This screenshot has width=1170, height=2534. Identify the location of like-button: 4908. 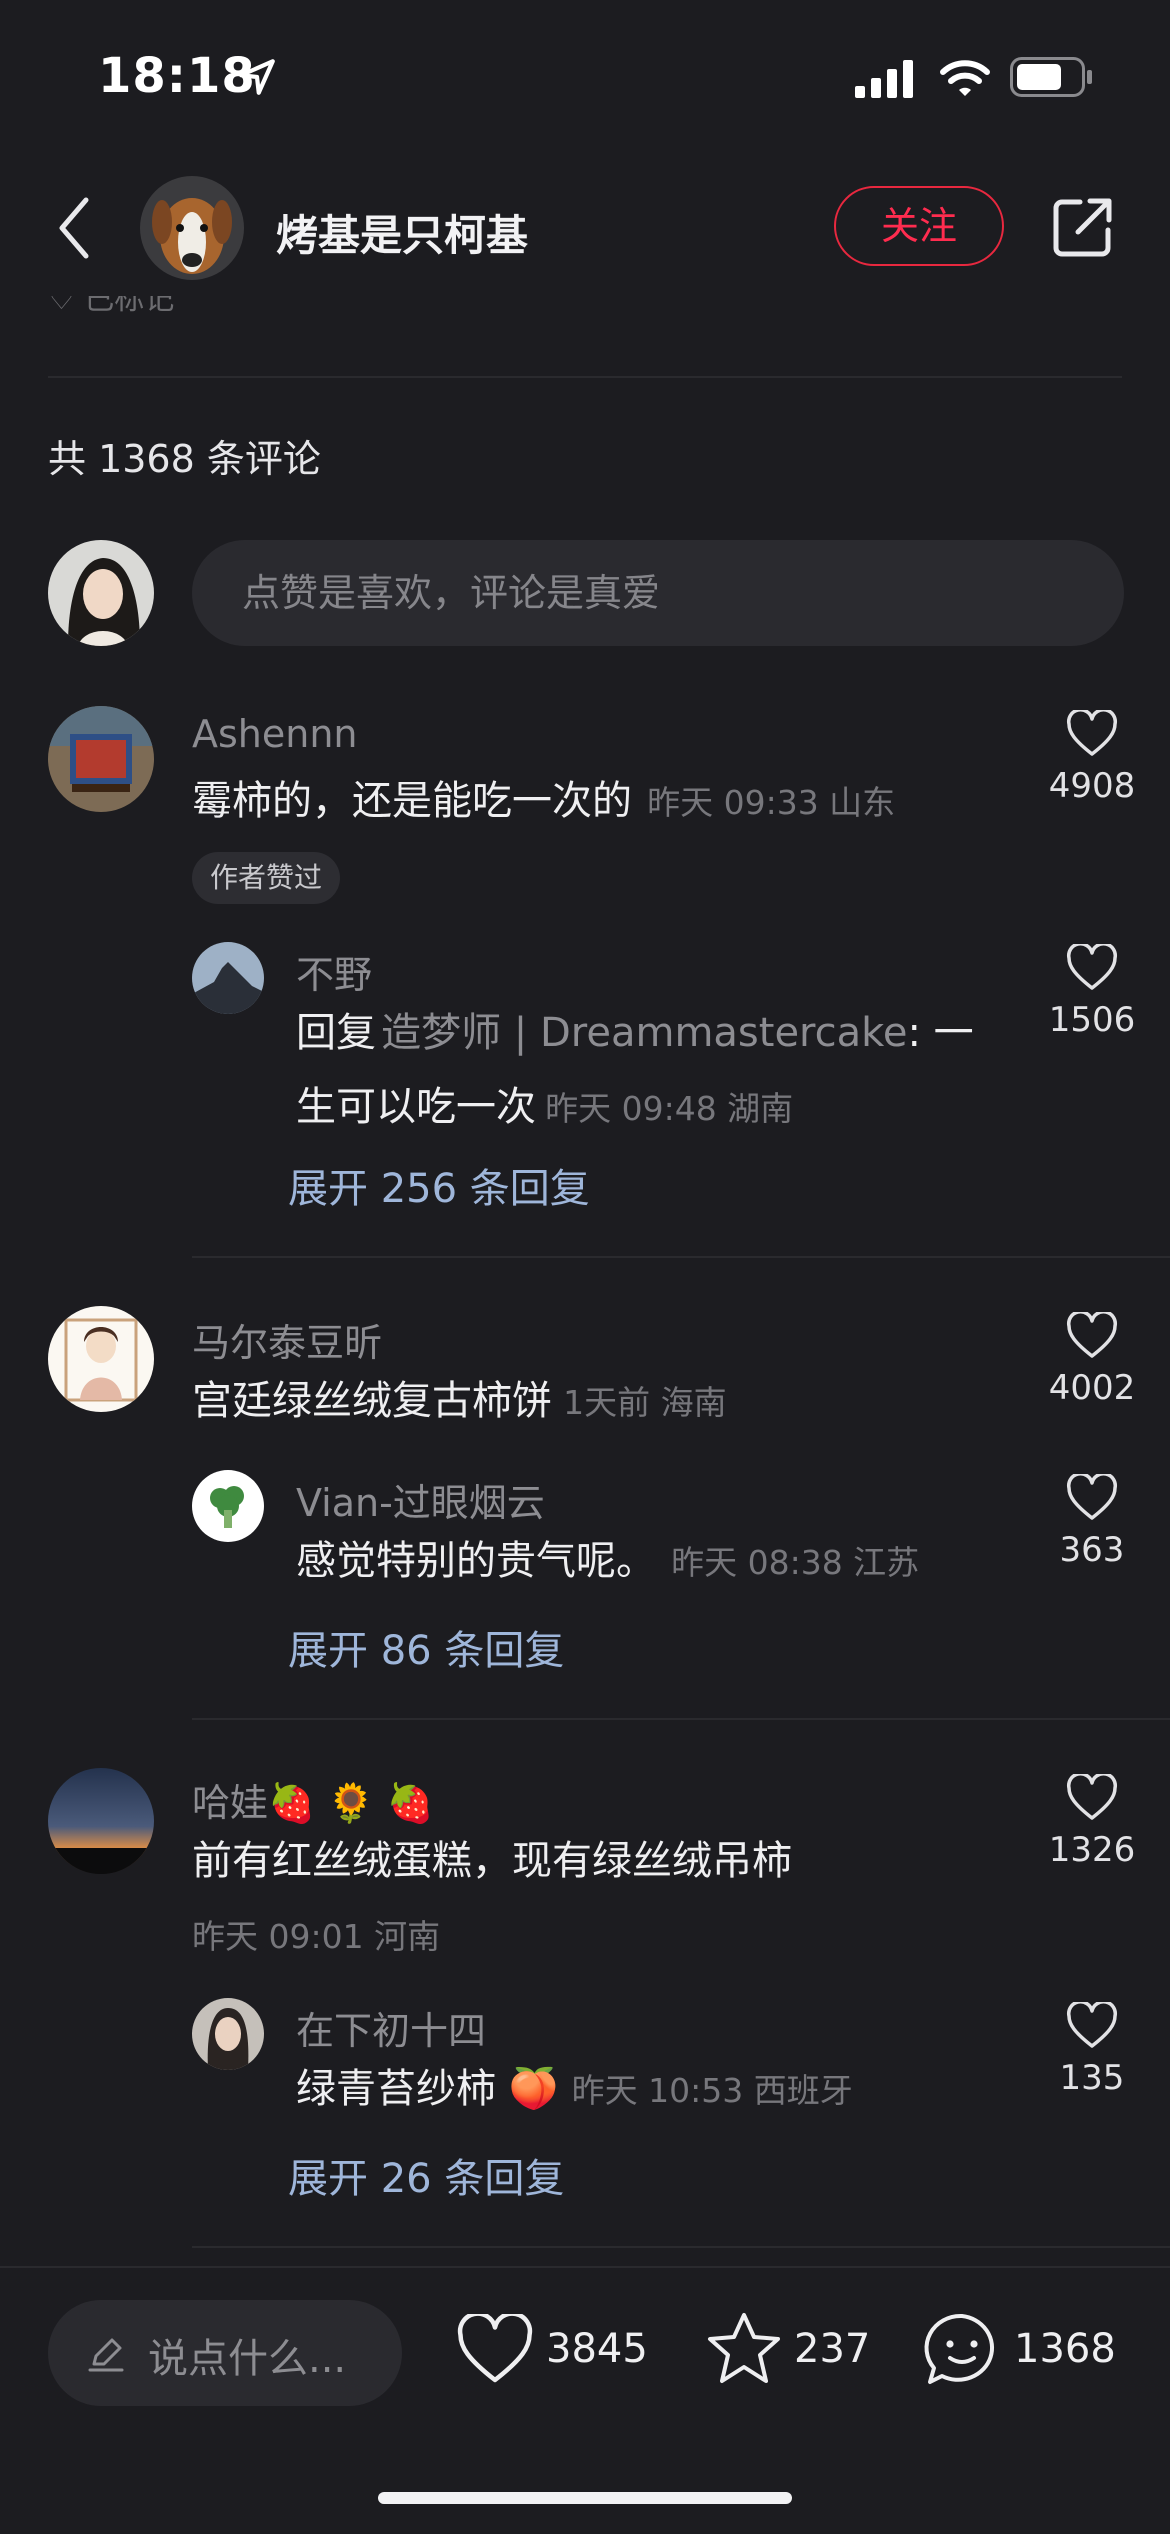
(1092, 757).